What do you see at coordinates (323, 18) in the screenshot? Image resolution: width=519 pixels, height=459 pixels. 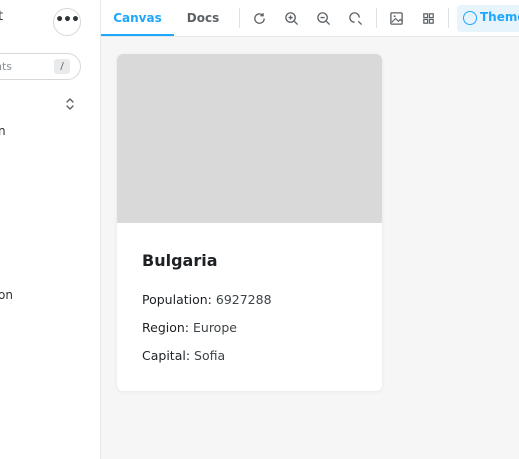 I see `zoom-out-icon` at bounding box center [323, 18].